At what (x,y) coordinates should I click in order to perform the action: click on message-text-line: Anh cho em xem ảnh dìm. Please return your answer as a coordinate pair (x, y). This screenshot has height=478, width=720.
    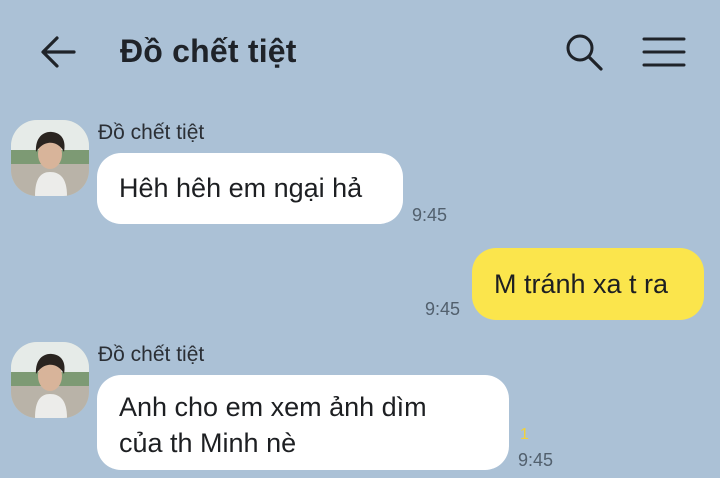
    Looking at the image, I should click on (273, 407).